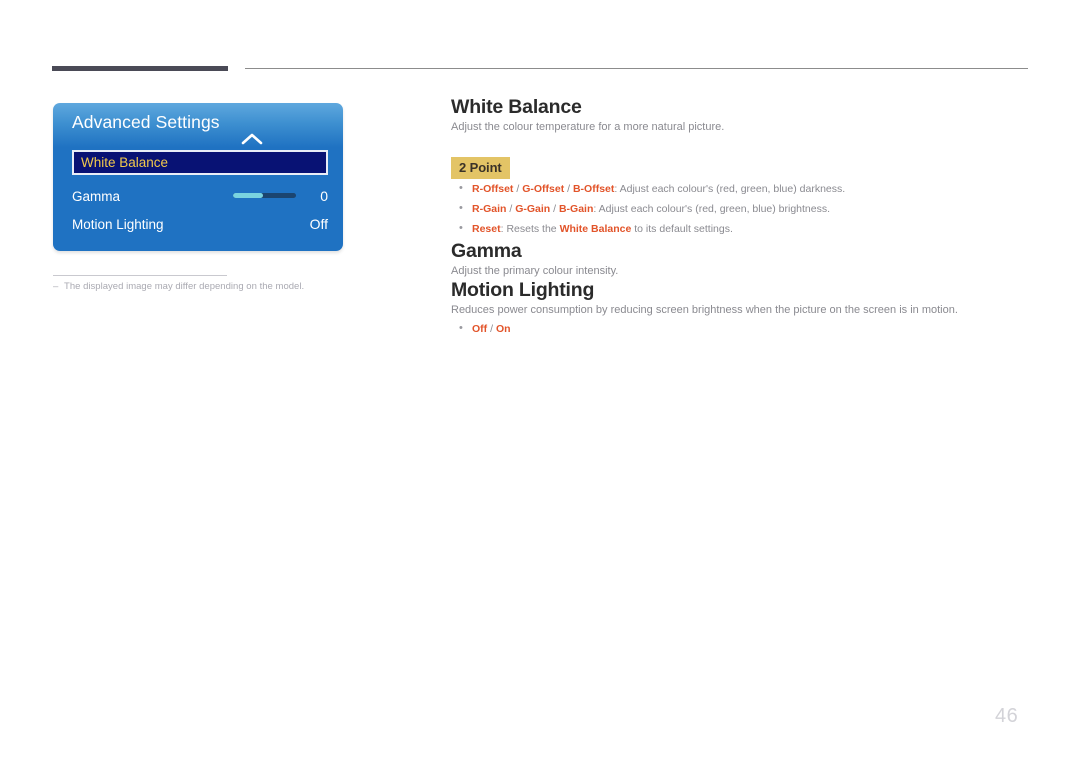 The image size is (1080, 763). Describe the element at coordinates (324, 196) in the screenshot. I see `osd-item-gamma-value: 0` at that location.